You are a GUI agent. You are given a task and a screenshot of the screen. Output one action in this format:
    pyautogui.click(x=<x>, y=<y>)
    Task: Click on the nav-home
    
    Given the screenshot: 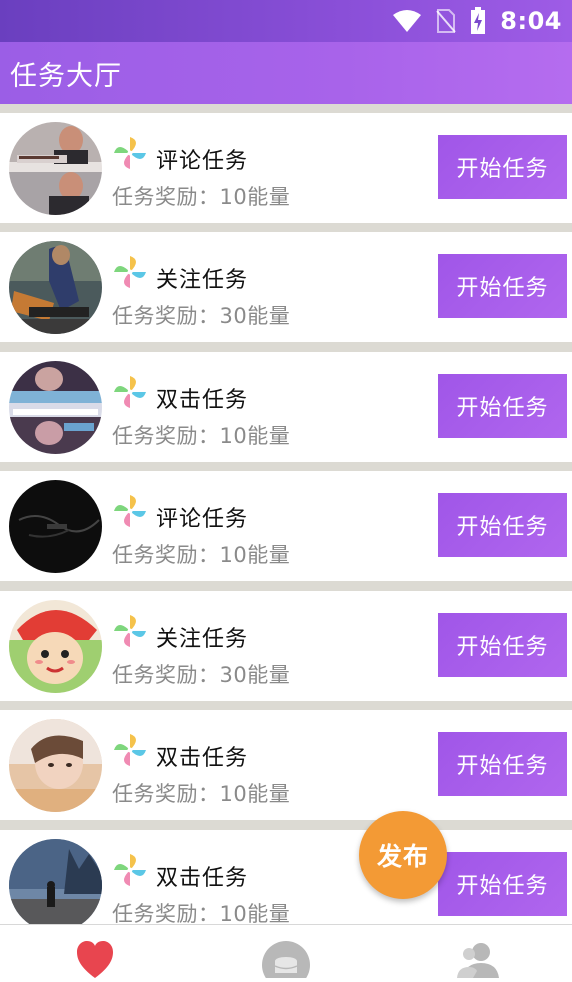 What is the action you would take?
    pyautogui.click(x=95, y=958)
    